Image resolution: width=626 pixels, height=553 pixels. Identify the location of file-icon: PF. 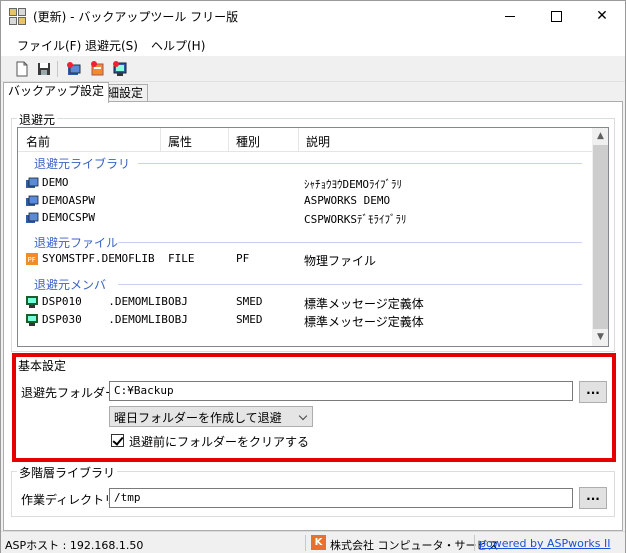
(32, 259).